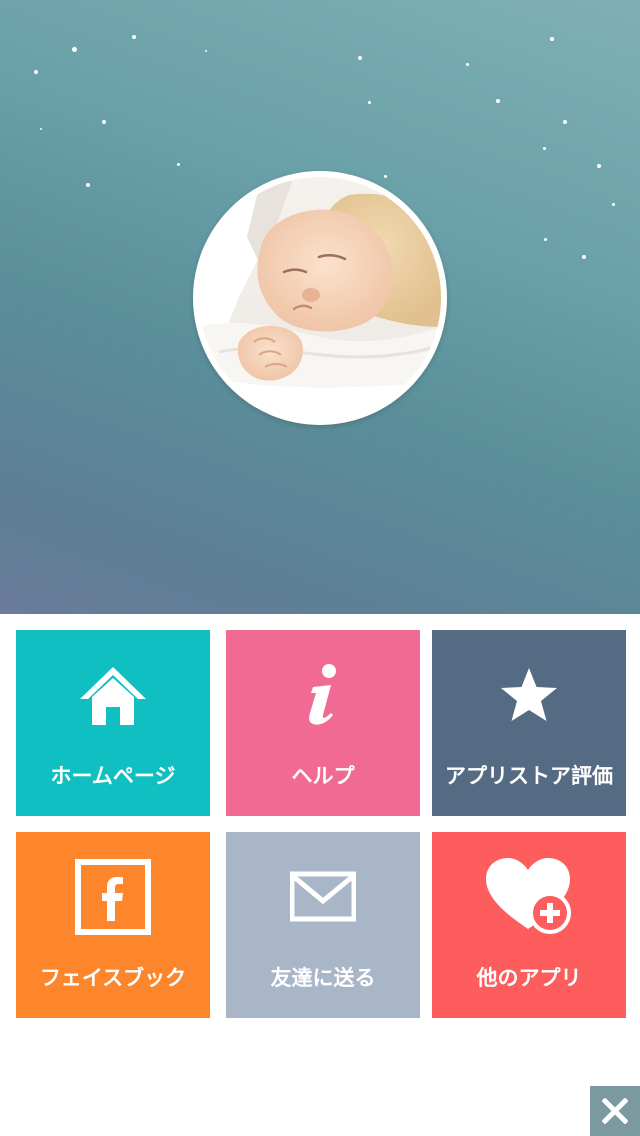 This screenshot has height=1136, width=640. I want to click on more-apps-button: 他のアプリ, so click(529, 925).